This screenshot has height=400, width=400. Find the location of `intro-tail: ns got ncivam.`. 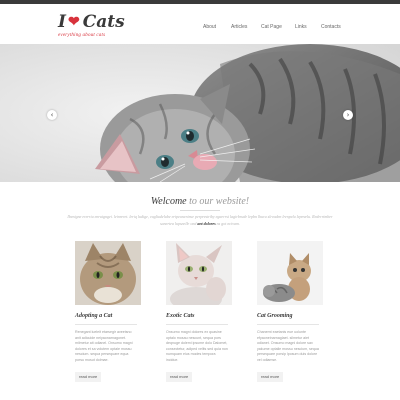

intro-tail: ns got ncivam. is located at coordinates (228, 223).